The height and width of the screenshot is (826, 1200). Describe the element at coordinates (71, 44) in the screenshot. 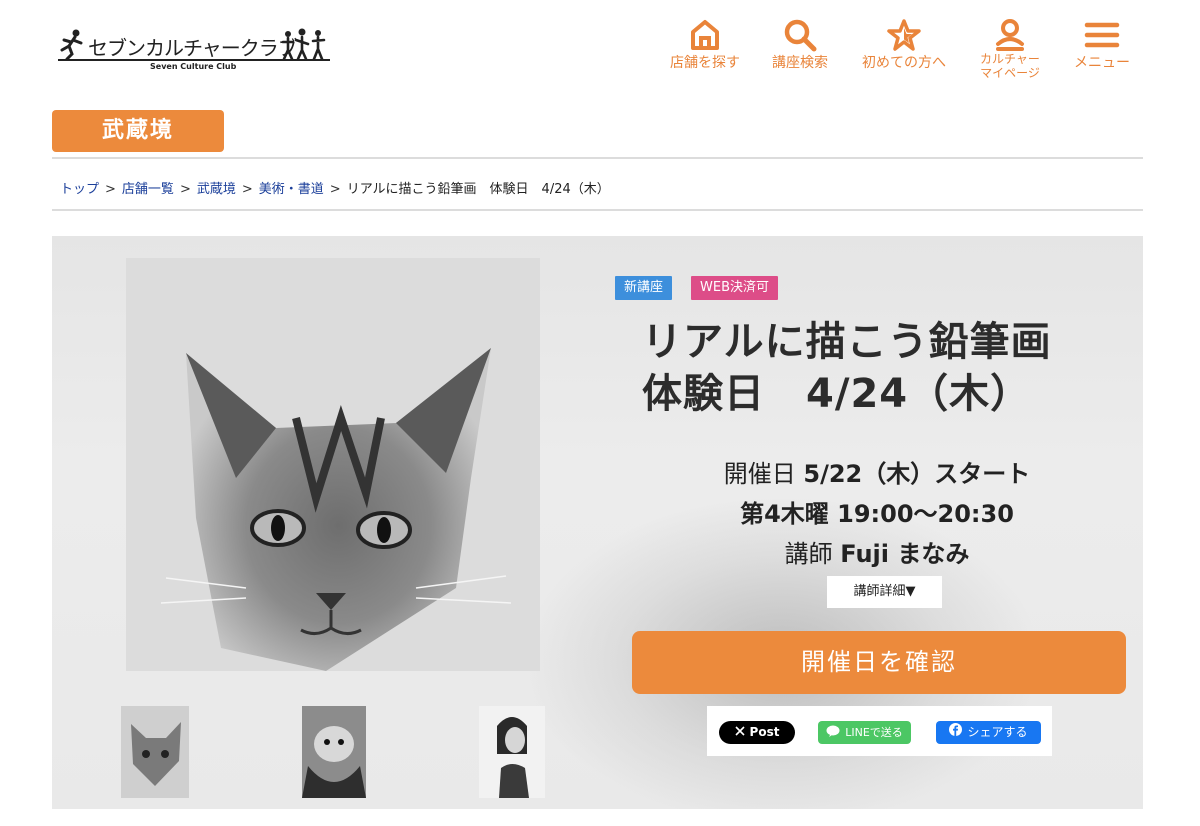

I see `runner-figure-icon` at that location.